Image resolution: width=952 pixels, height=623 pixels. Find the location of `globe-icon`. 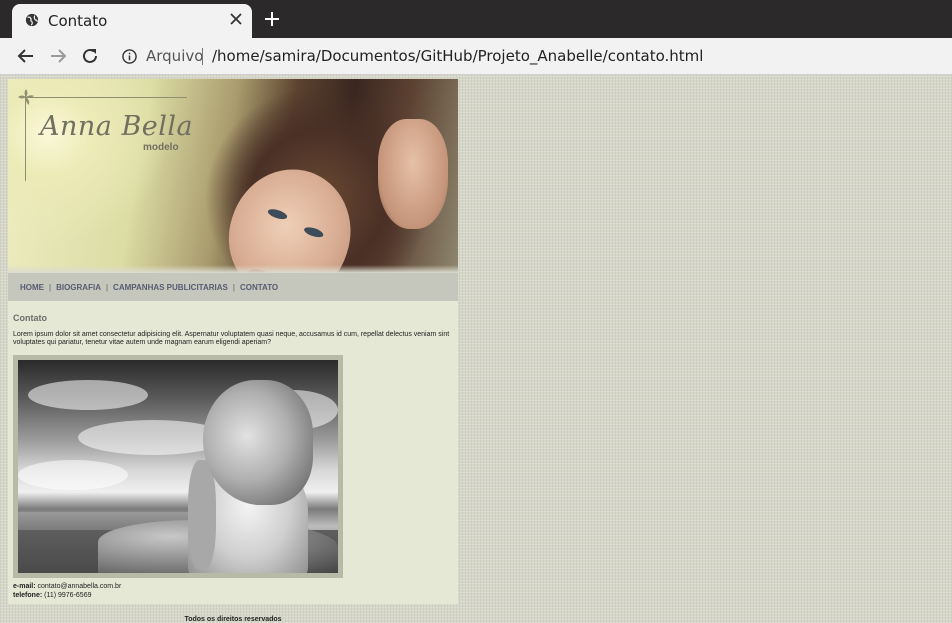

globe-icon is located at coordinates (32, 20).